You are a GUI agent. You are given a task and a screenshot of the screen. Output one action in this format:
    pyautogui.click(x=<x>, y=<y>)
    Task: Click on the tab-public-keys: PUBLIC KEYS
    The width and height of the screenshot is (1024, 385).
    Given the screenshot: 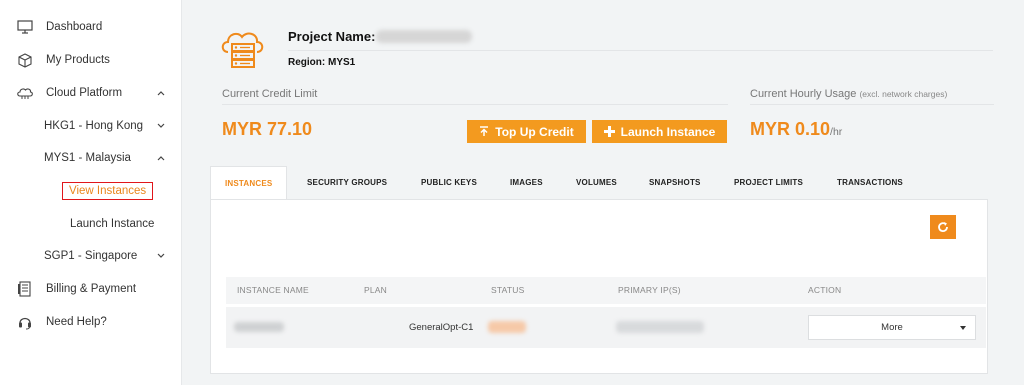 What is the action you would take?
    pyautogui.click(x=449, y=182)
    